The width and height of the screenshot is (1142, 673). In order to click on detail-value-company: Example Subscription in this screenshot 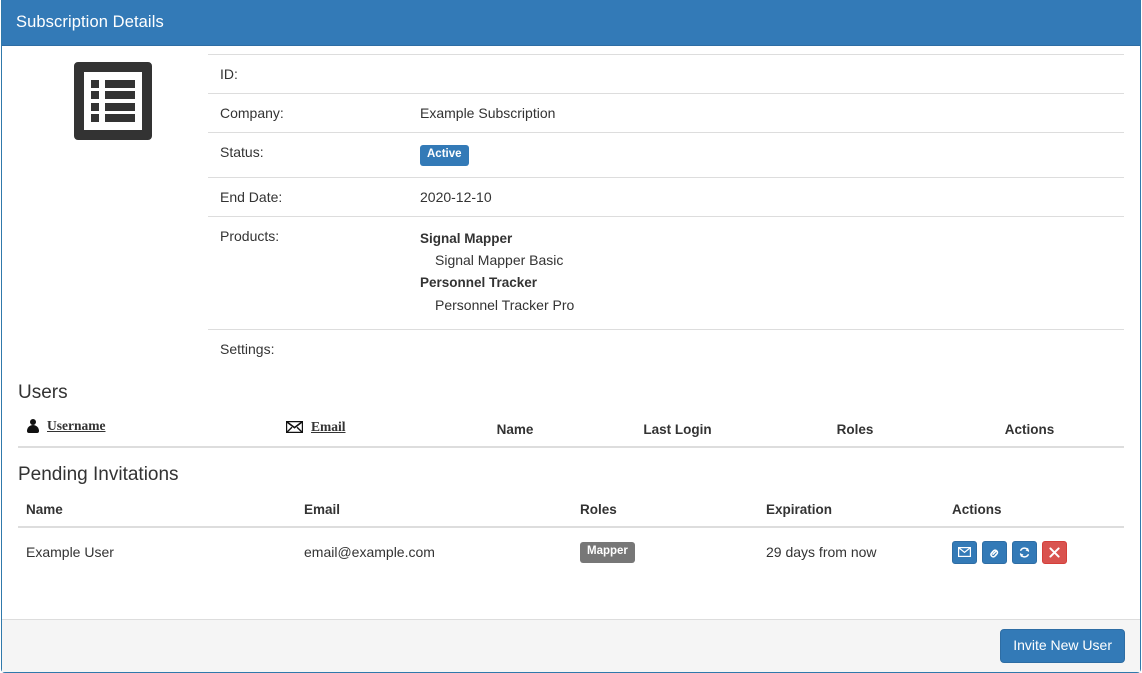, I will do `click(766, 113)`.